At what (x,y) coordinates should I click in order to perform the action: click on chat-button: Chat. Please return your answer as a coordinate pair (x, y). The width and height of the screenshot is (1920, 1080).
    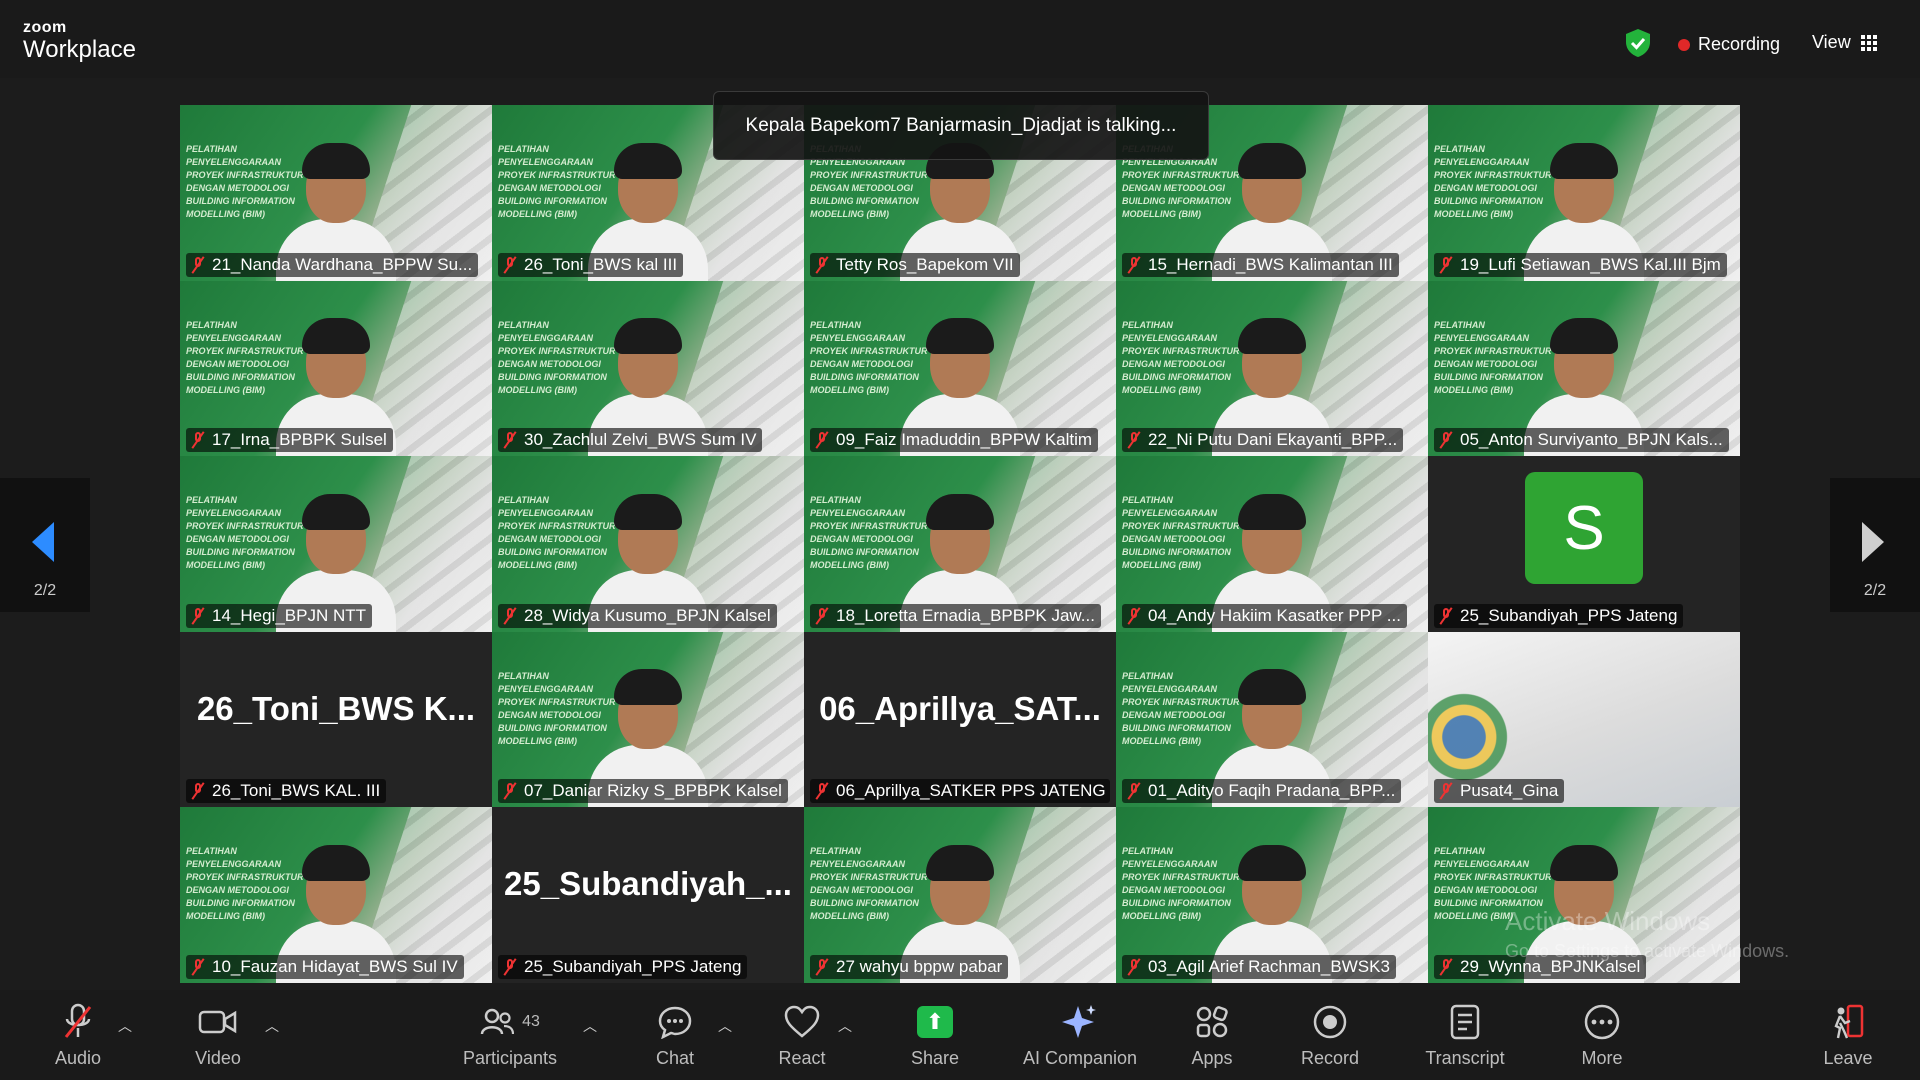
    Looking at the image, I should click on (675, 1035).